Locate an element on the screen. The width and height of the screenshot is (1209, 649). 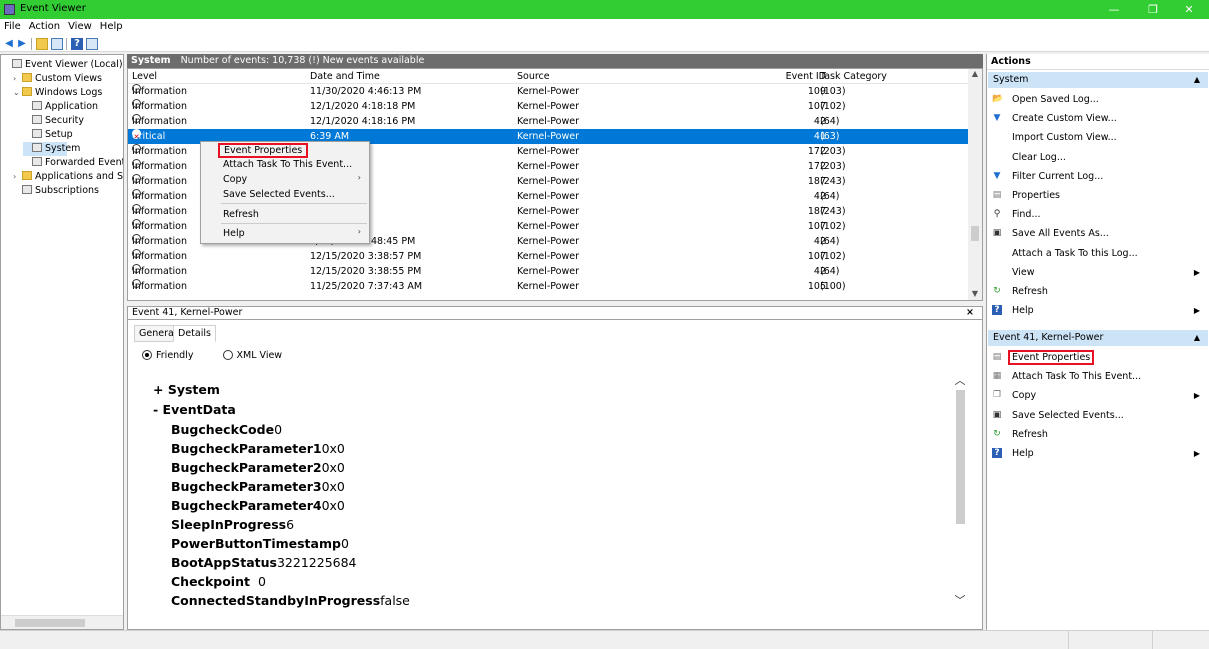
context-item-event-properties: Event Properties is located at coordinates (263, 150).